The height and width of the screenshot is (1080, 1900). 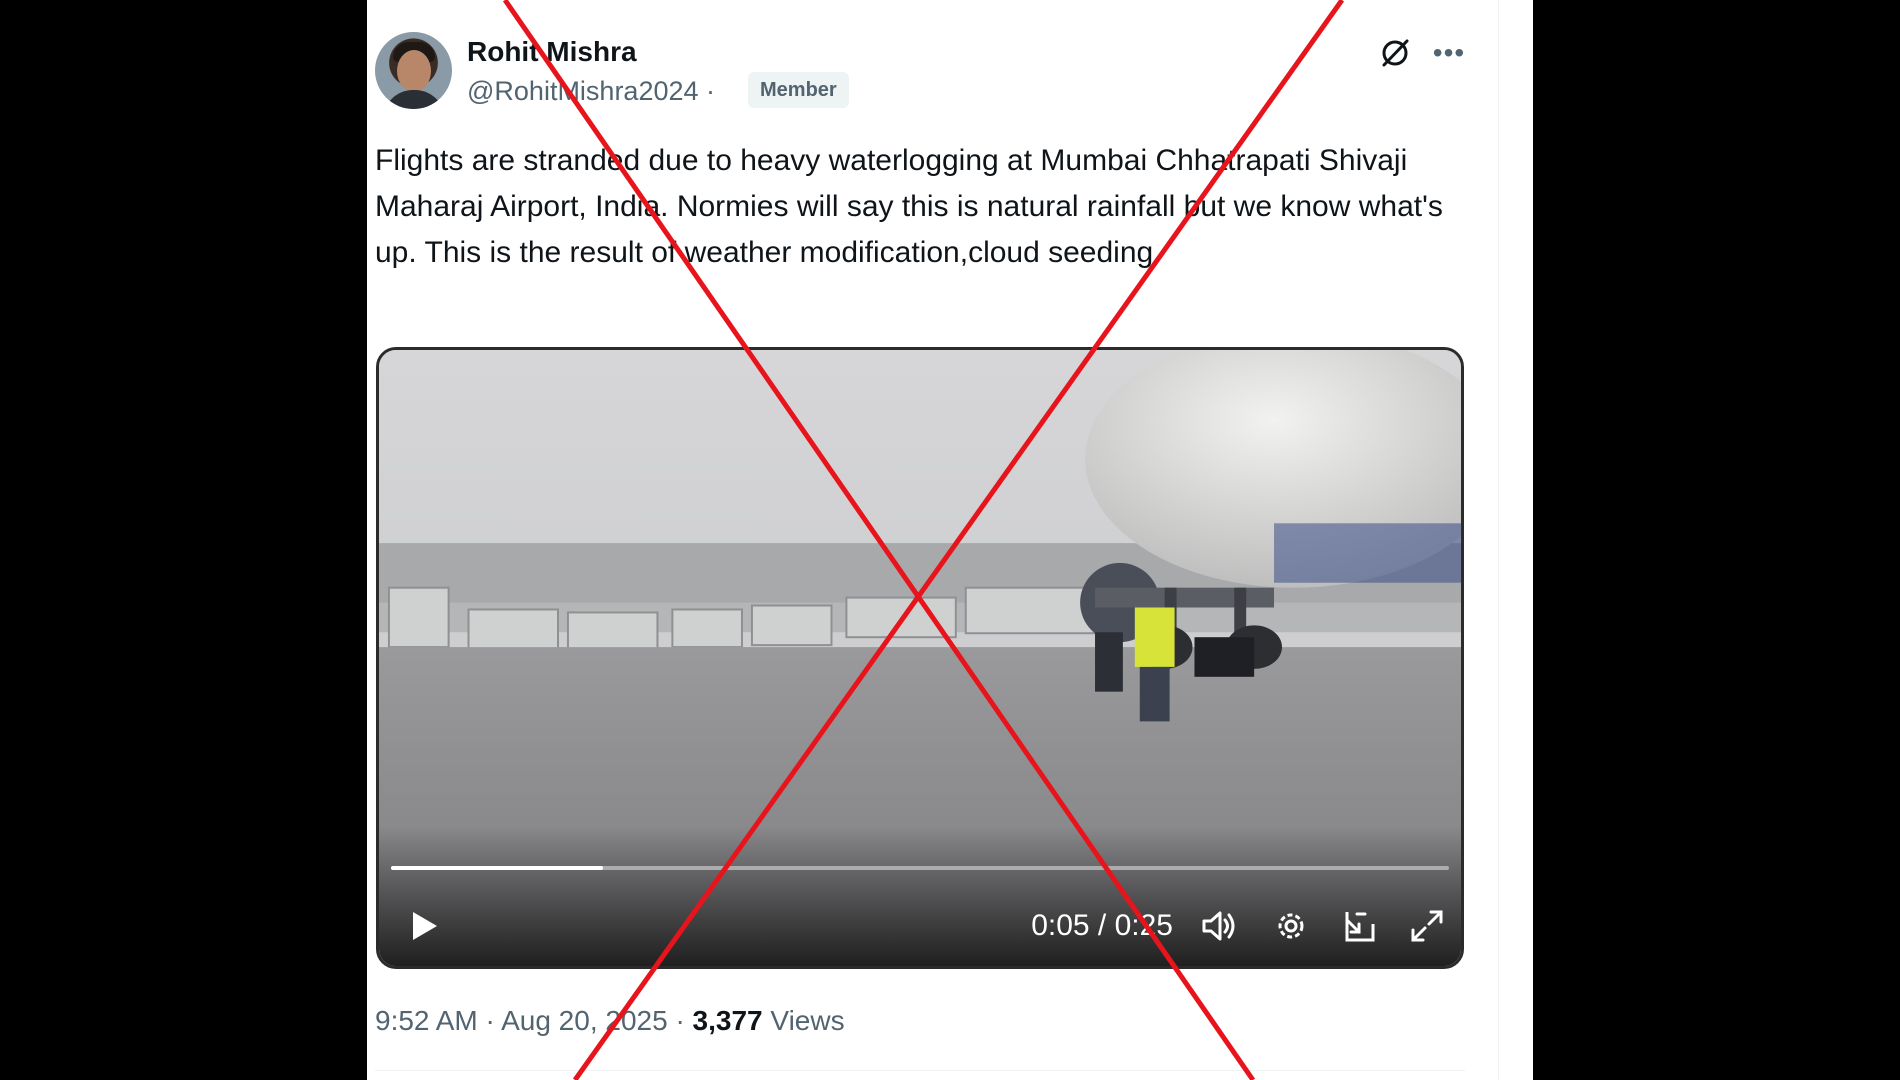 I want to click on avatar-face, so click(x=414, y=71).